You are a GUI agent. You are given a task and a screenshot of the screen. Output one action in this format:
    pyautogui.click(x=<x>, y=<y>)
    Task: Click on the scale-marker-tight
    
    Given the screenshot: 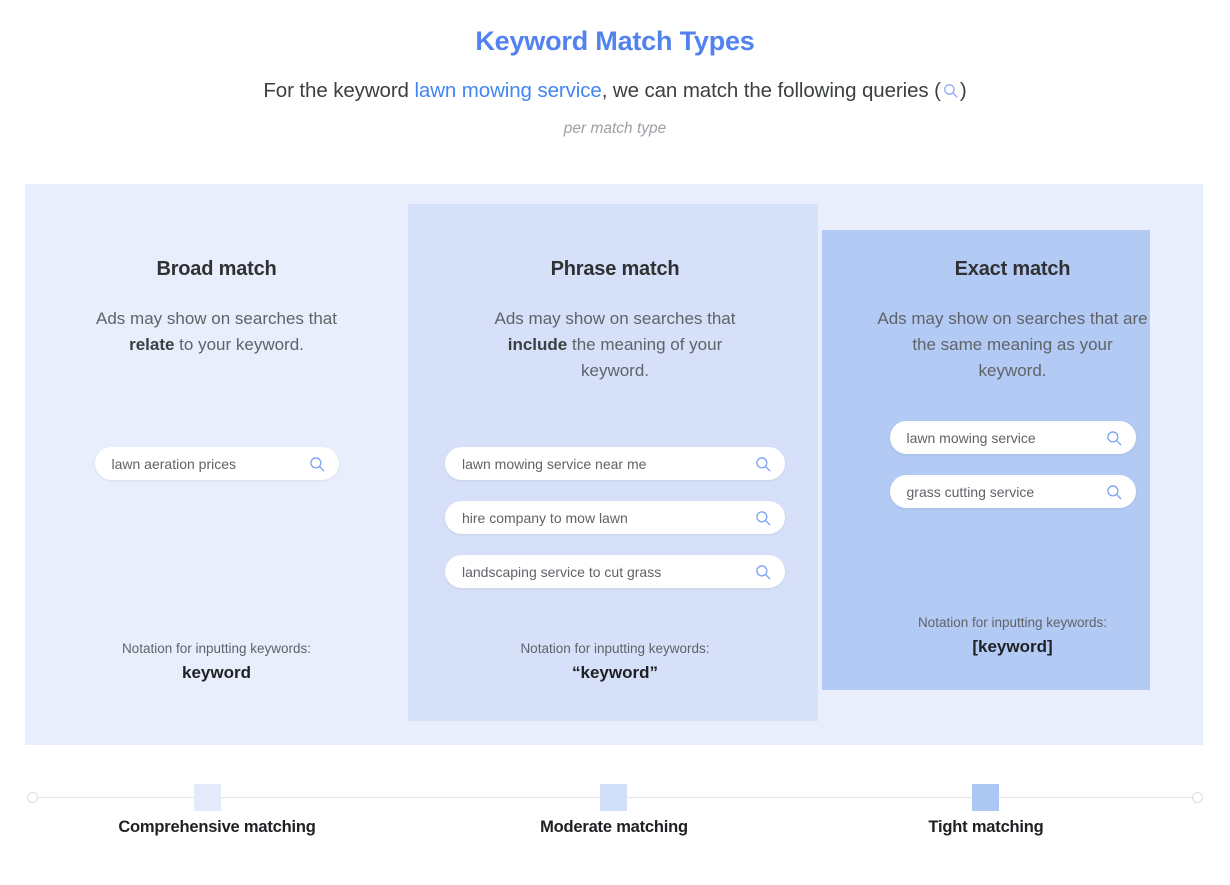 What is the action you would take?
    pyautogui.click(x=985, y=797)
    